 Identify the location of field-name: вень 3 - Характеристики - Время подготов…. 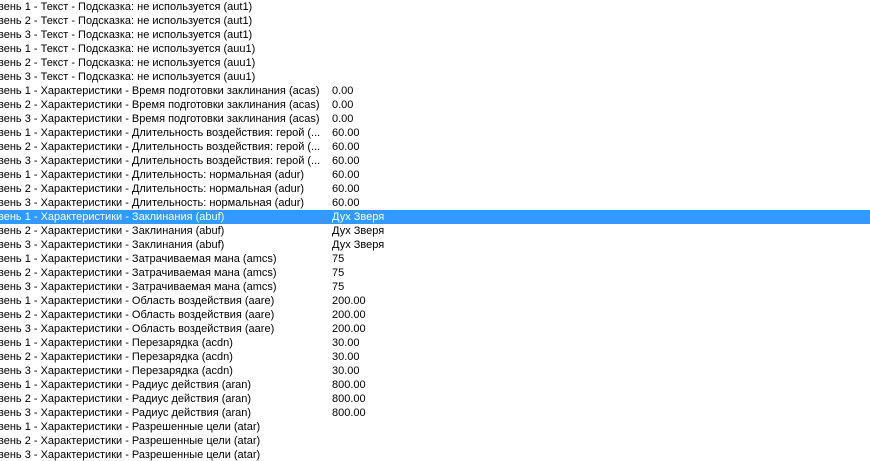
(160, 119).